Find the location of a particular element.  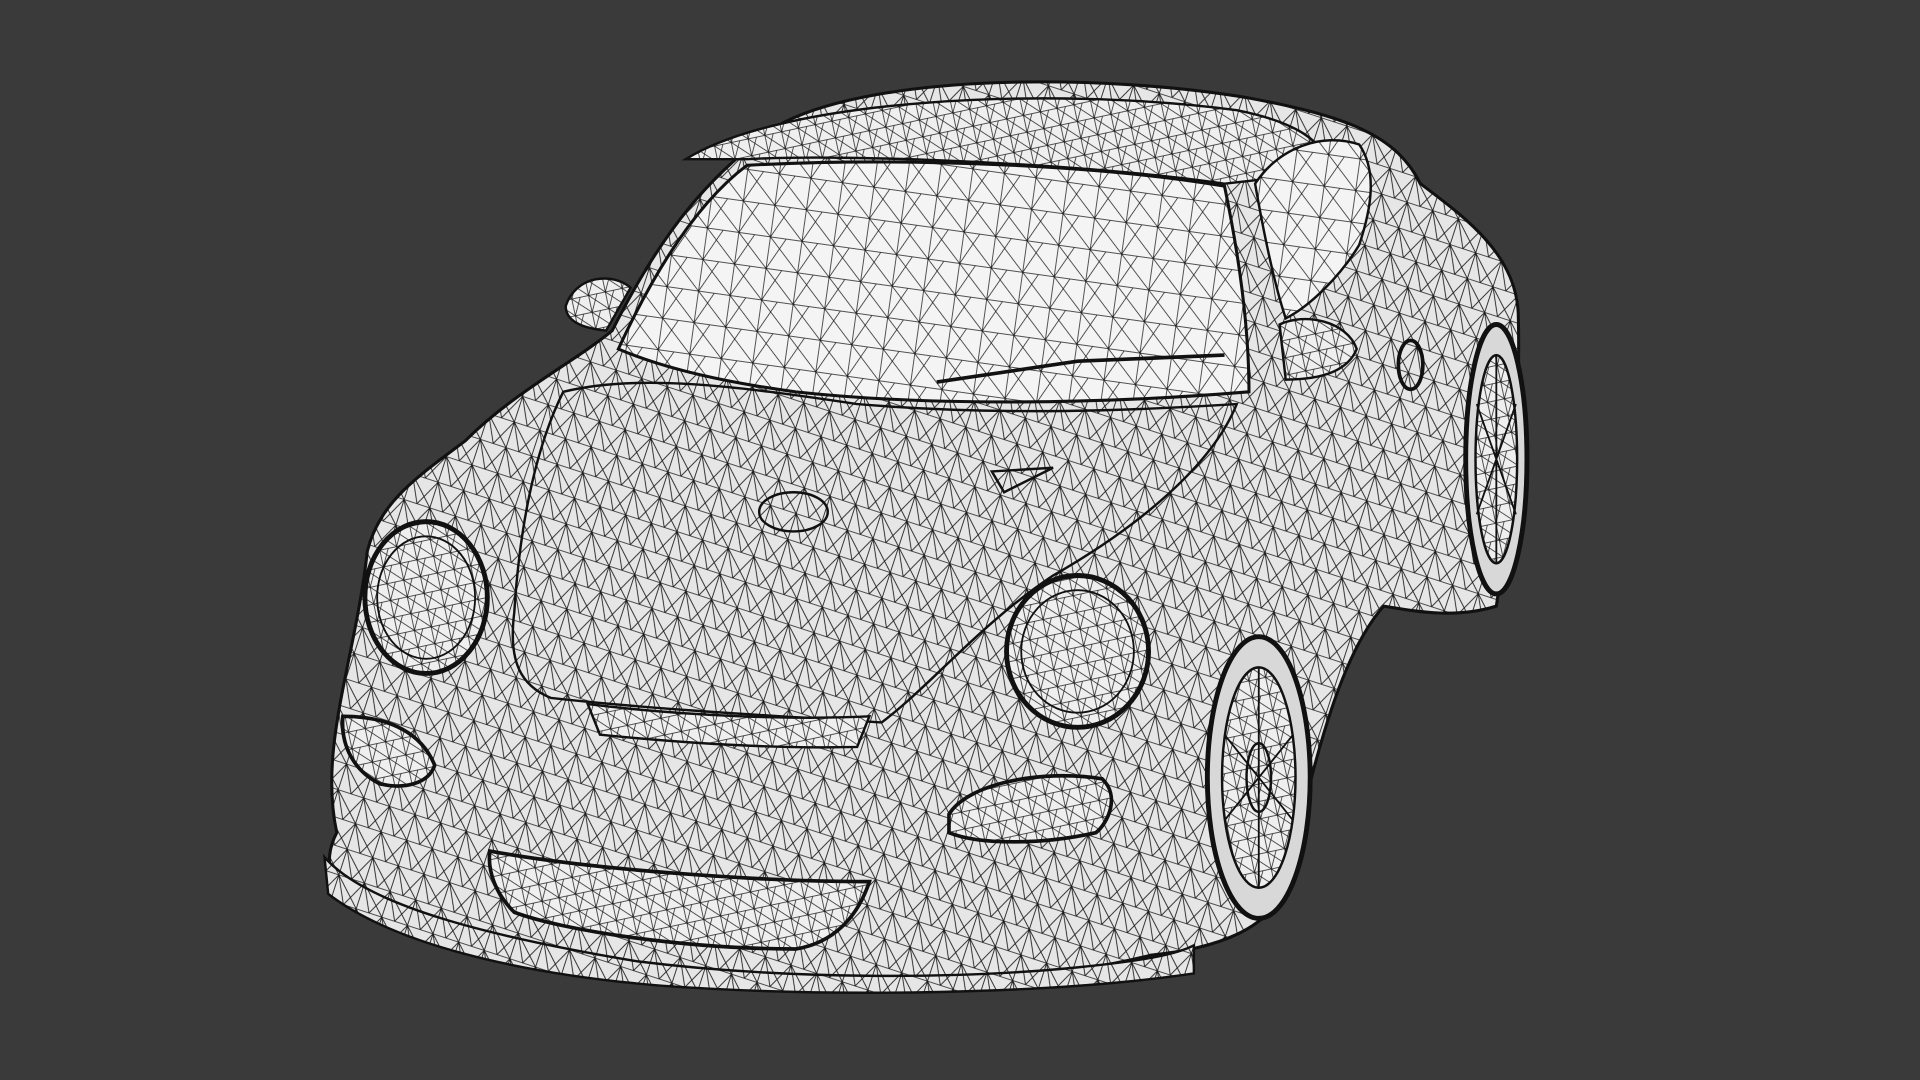

windshield is located at coordinates (933, 282).